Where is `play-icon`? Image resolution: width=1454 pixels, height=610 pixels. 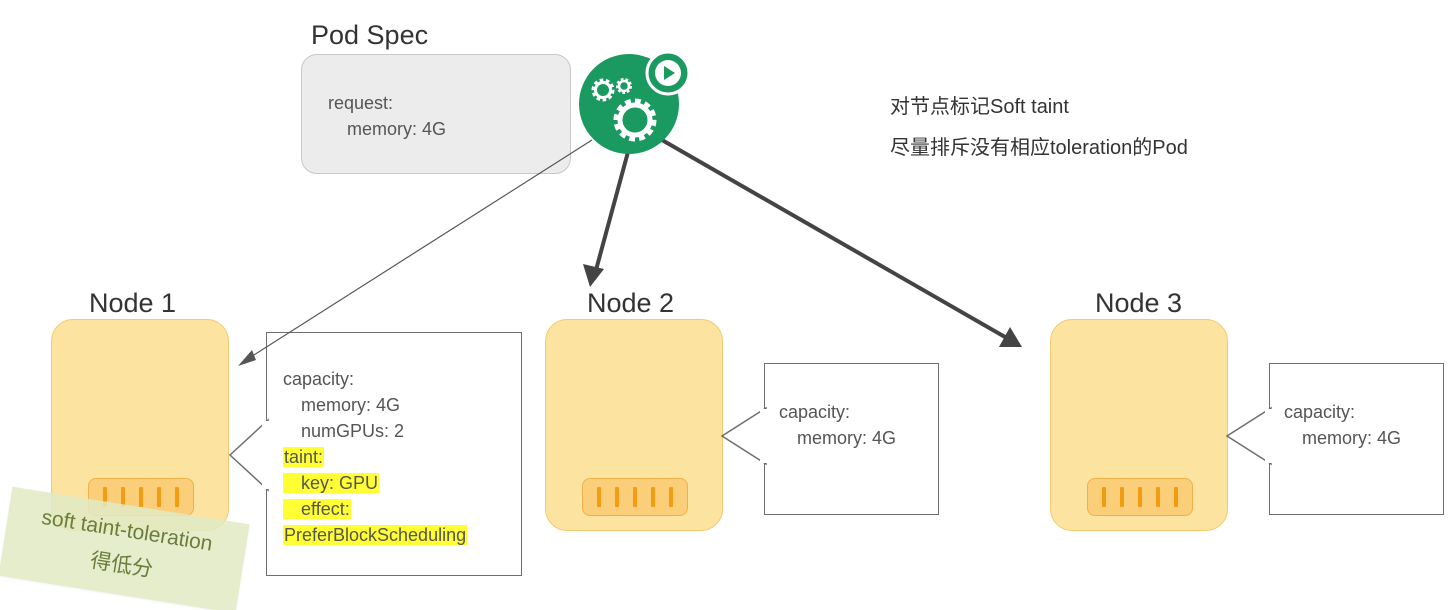
play-icon is located at coordinates (668, 73).